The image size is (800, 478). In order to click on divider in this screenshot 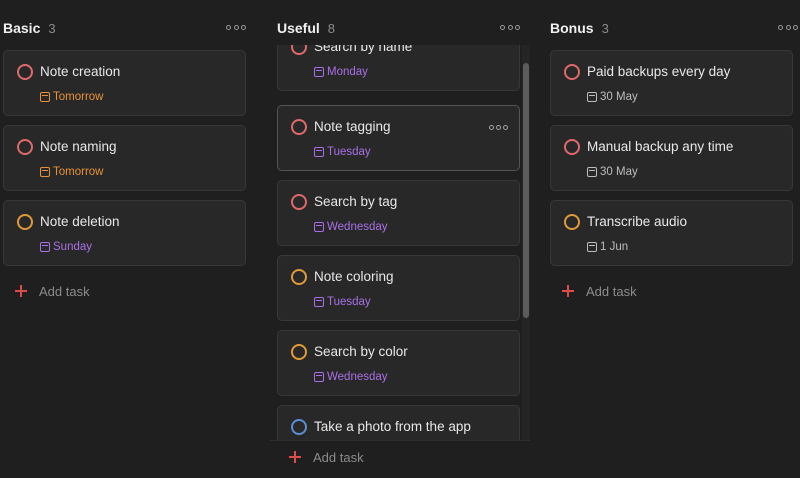, I will do `click(400, 440)`.